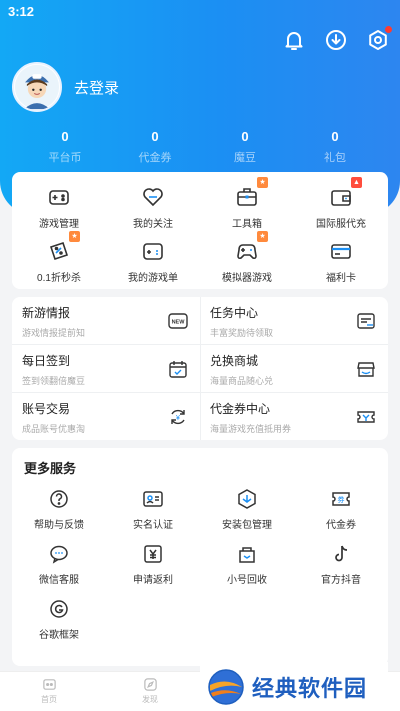 This screenshot has width=400, height=711. Describe the element at coordinates (226, 687) in the screenshot. I see `watermark-logo-icon` at that location.